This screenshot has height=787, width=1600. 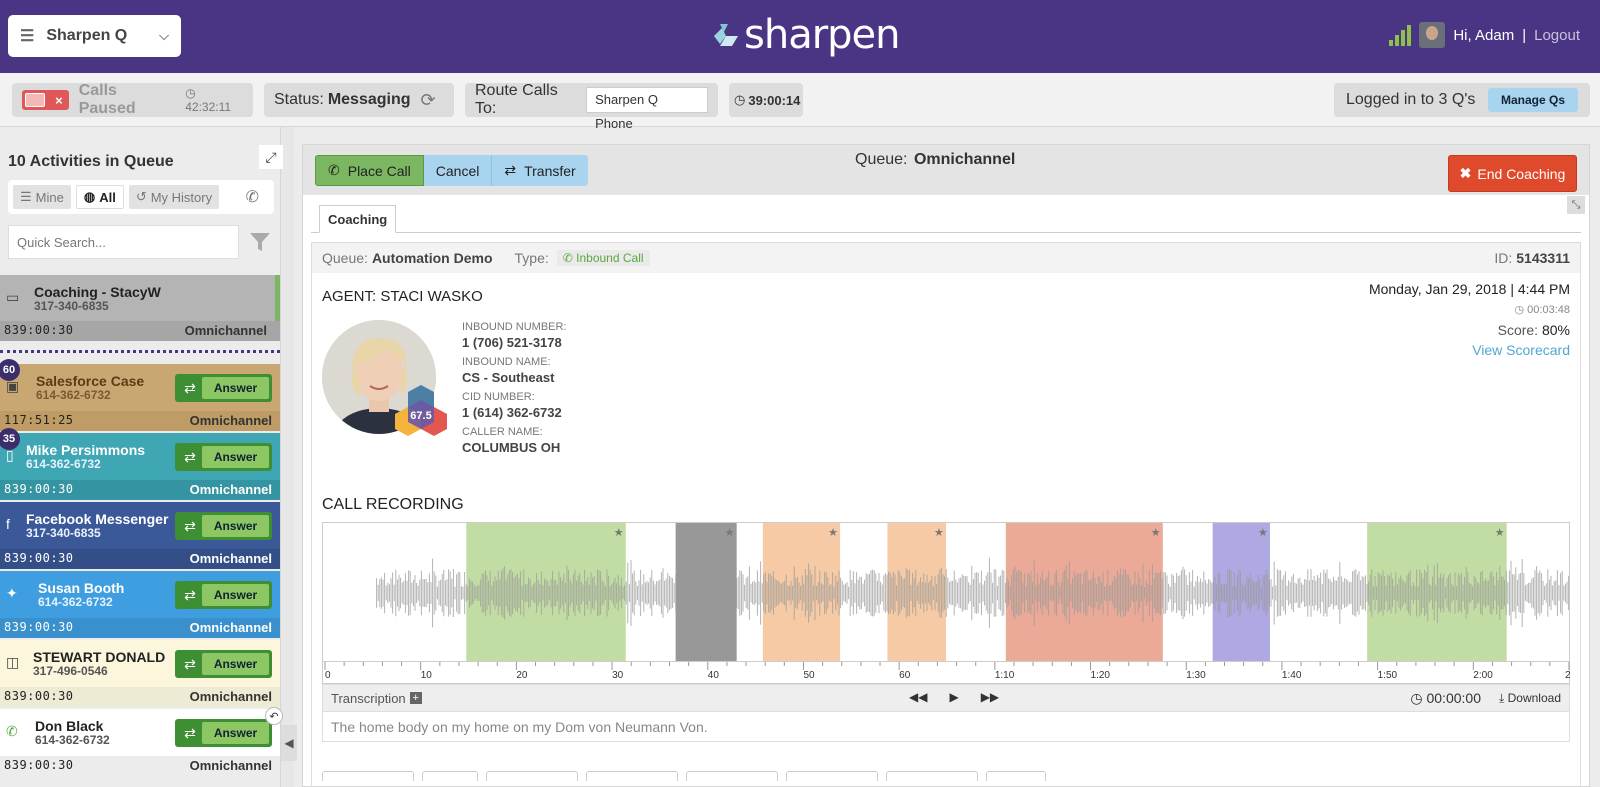 I want to click on collapse-panel-icon: ◀, so click(x=289, y=743).